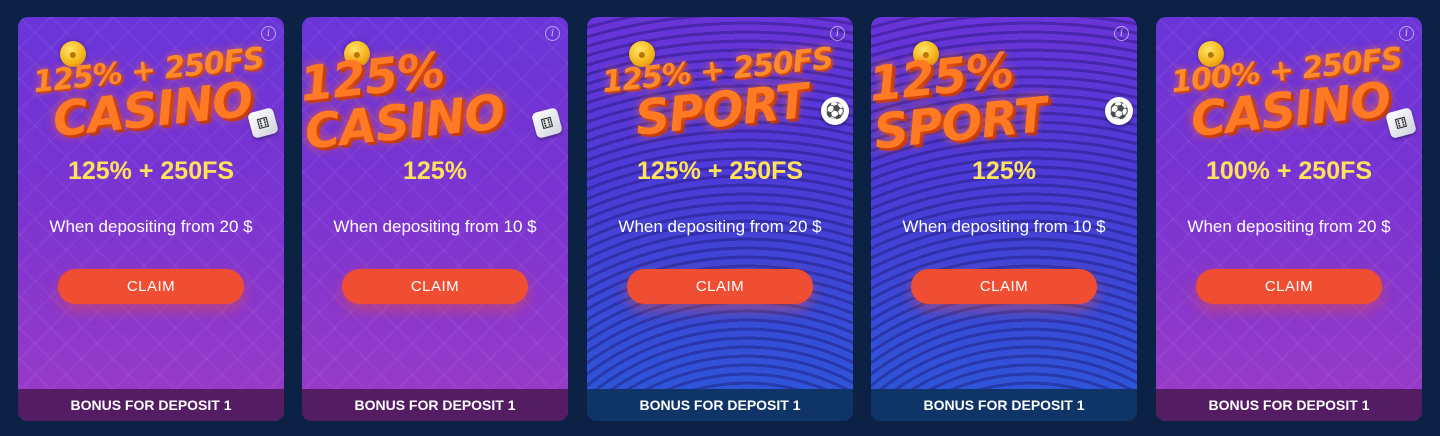 The image size is (1440, 436). I want to click on banner-line2: 125% SPORT, so click(960, 101).